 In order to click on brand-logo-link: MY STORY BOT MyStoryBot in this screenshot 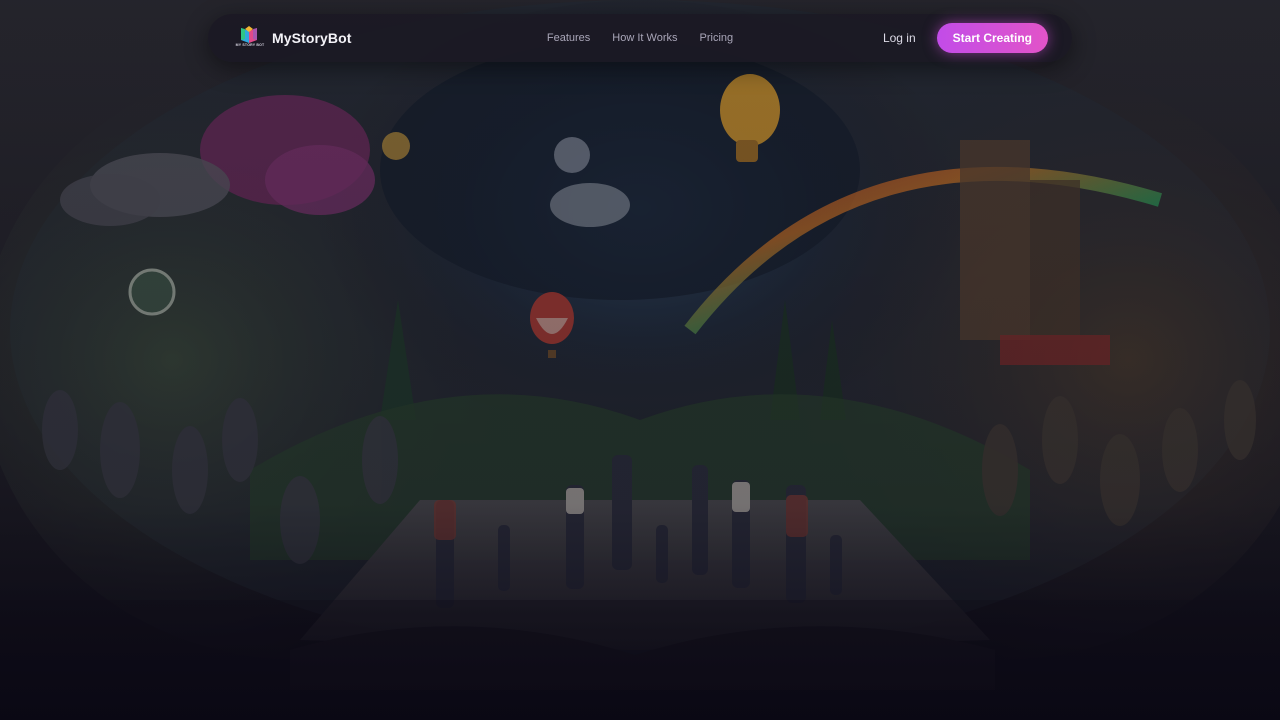, I will do `click(294, 38)`.